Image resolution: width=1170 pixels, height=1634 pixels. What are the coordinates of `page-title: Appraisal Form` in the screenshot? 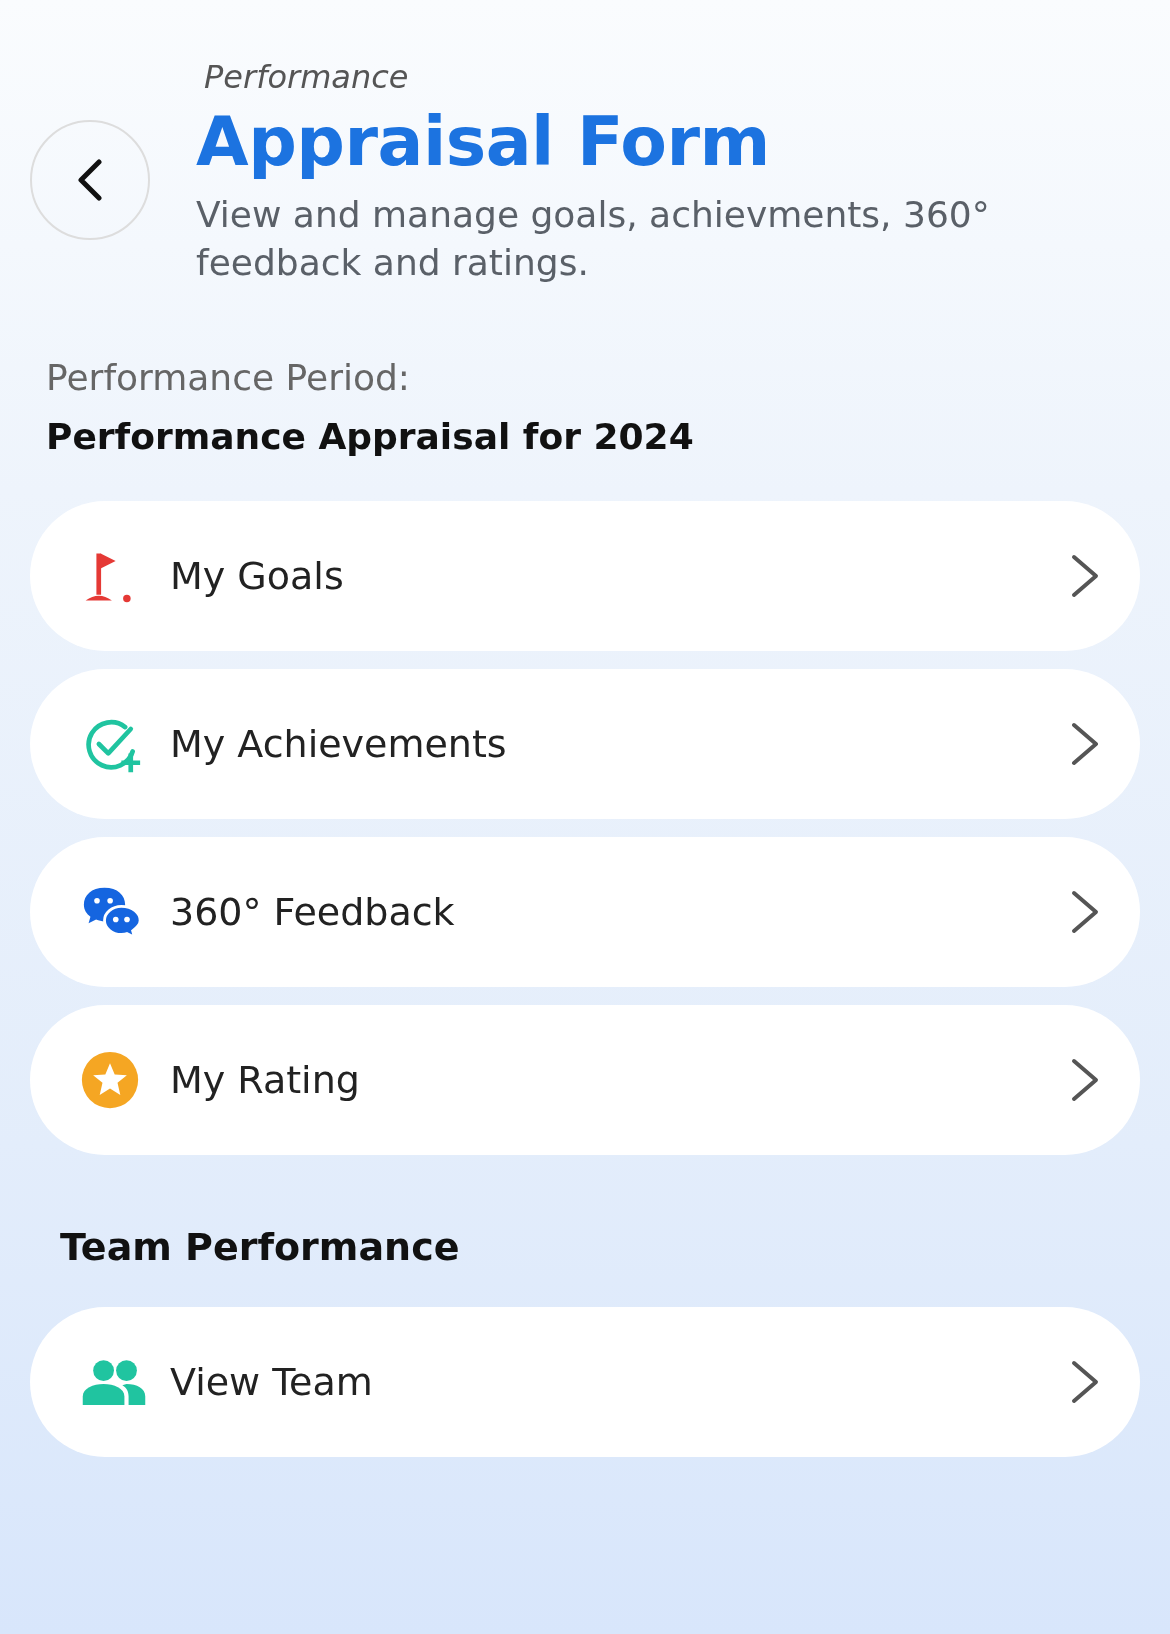 It's located at (483, 141).